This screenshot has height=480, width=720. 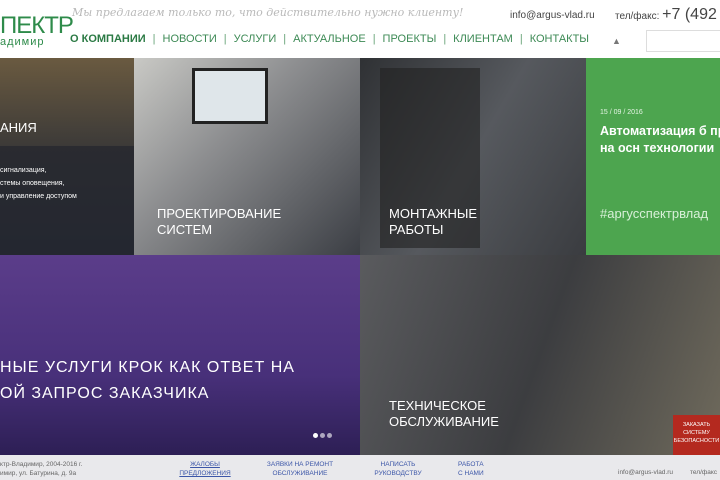 What do you see at coordinates (190, 39) in the screenshot?
I see `nav-news: НОВОСТИ` at bounding box center [190, 39].